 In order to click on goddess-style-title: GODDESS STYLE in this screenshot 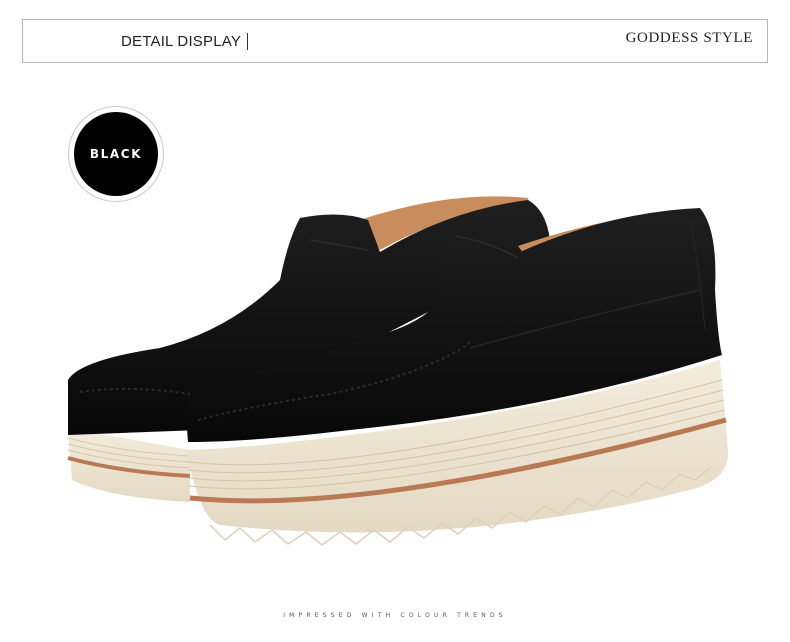, I will do `click(689, 38)`.